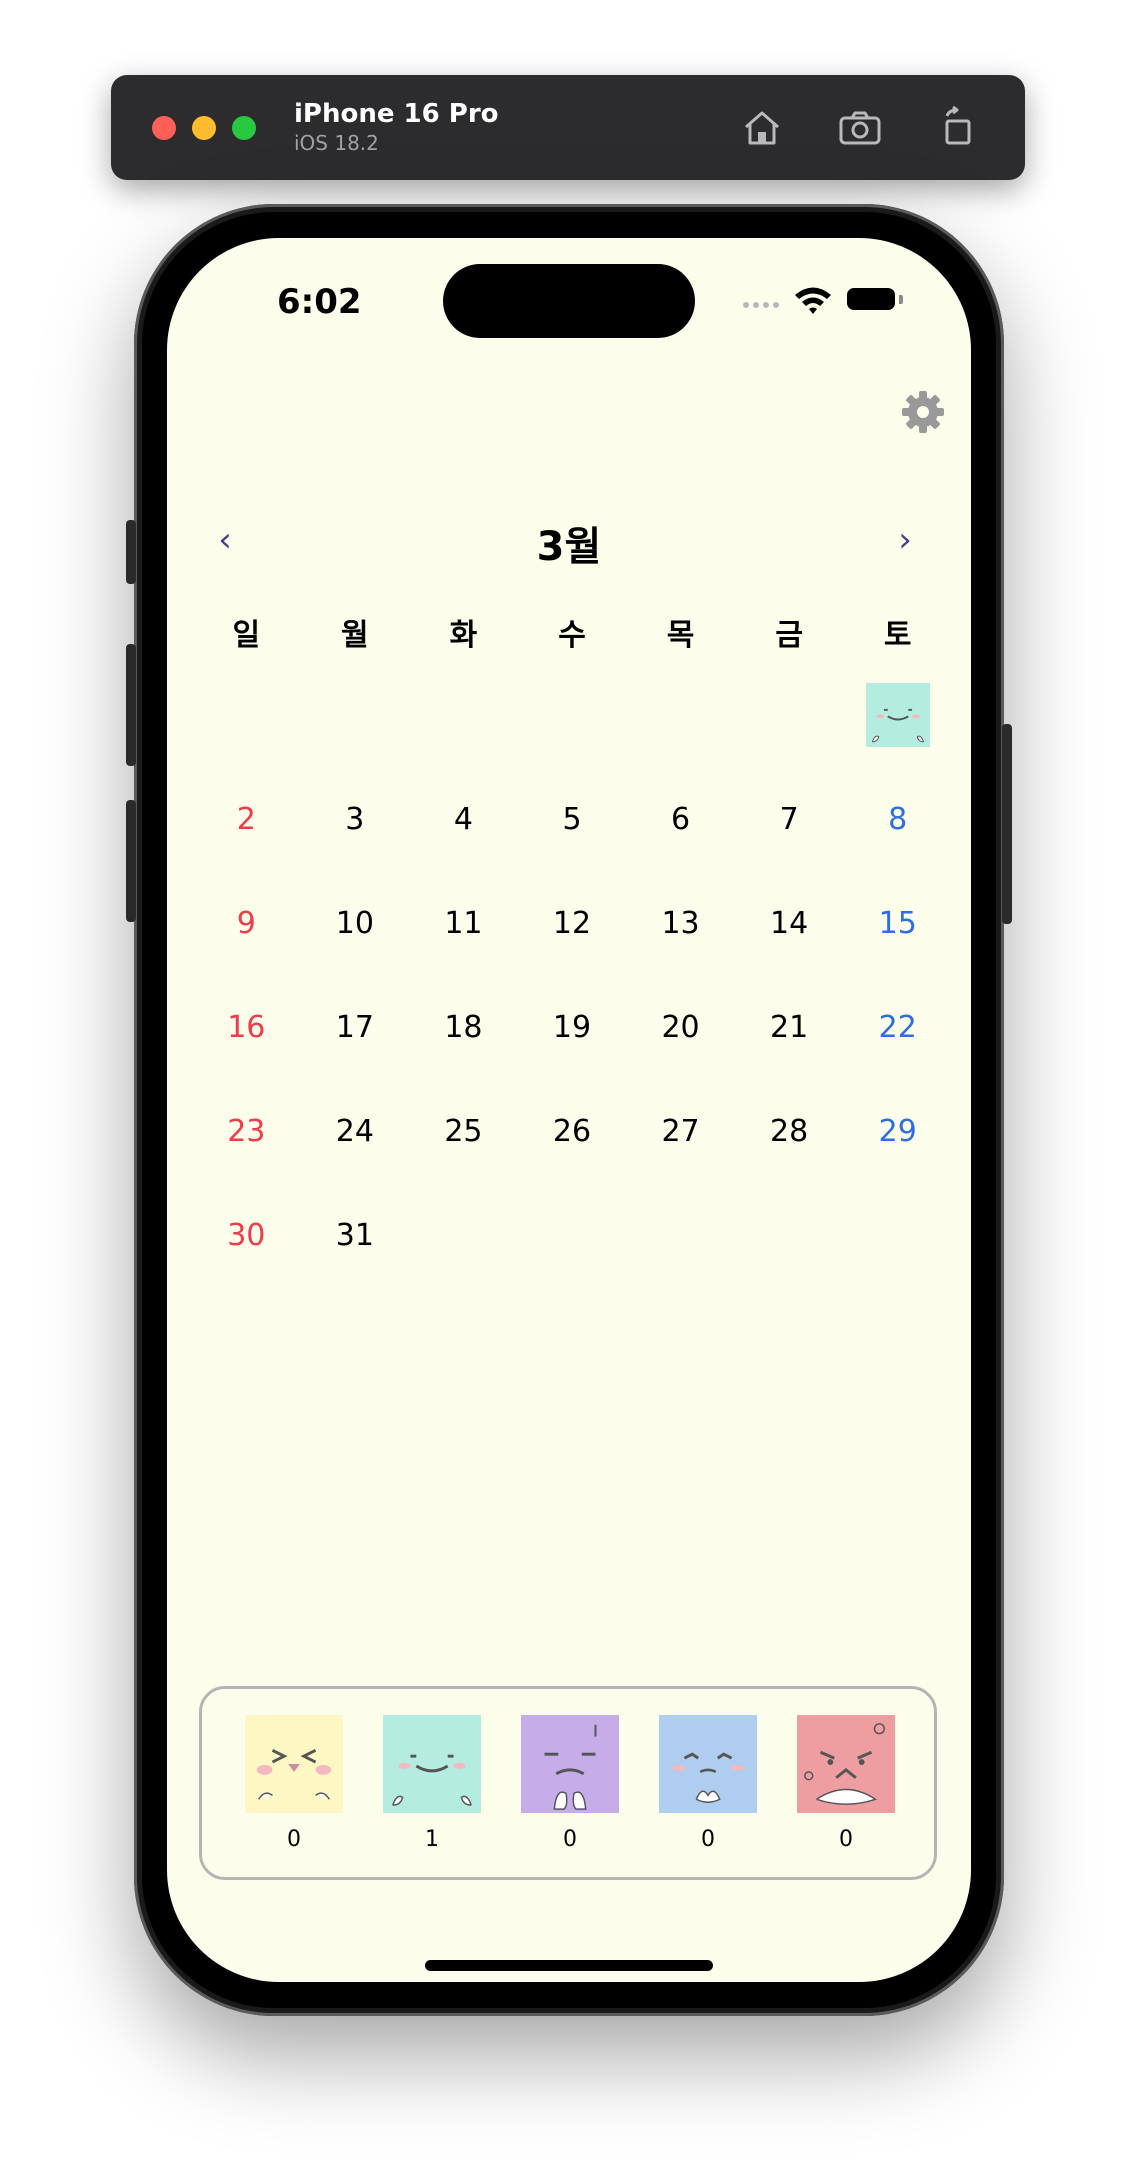  What do you see at coordinates (763, 306) in the screenshot?
I see `cellular-signal-icon` at bounding box center [763, 306].